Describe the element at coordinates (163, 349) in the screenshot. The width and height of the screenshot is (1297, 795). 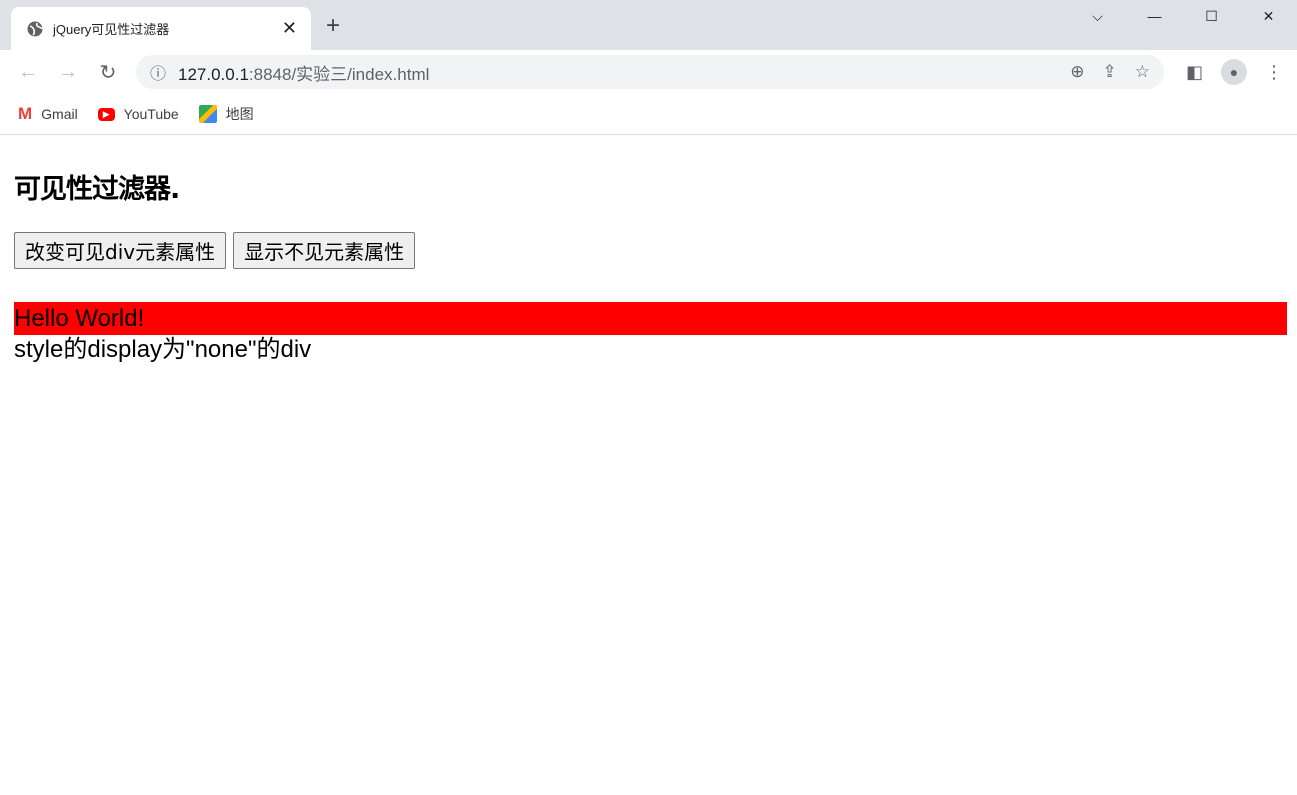
I see `hidden-div: style的display为"none"的div` at that location.